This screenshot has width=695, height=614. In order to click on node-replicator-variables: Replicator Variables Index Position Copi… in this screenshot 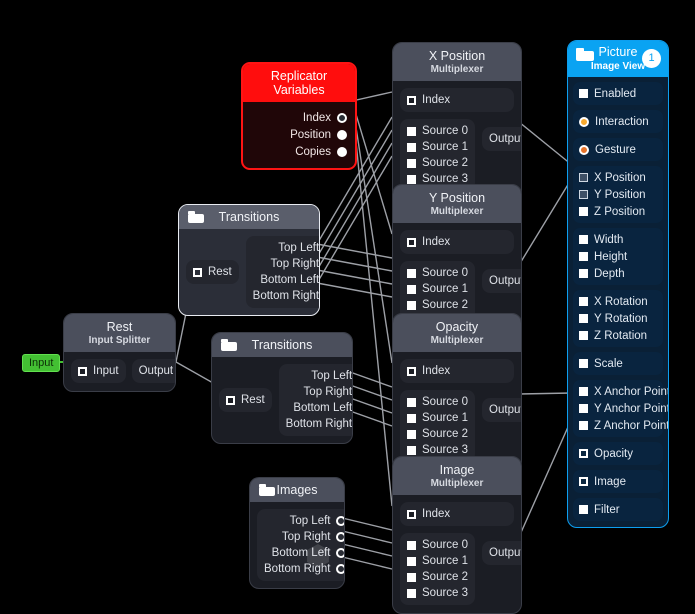, I will do `click(299, 116)`.